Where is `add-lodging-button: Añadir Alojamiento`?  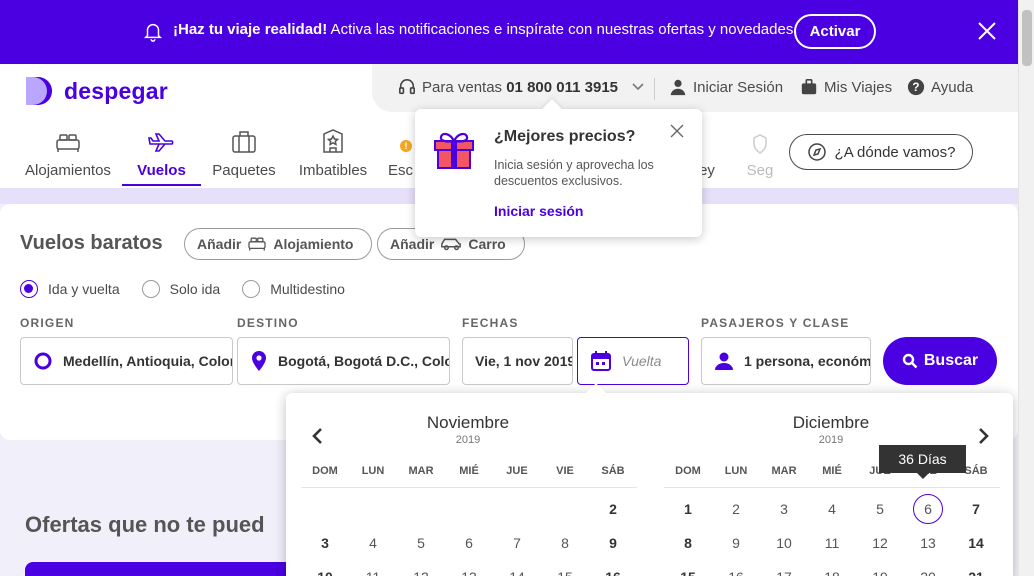 add-lodging-button: Añadir Alojamiento is located at coordinates (278, 244).